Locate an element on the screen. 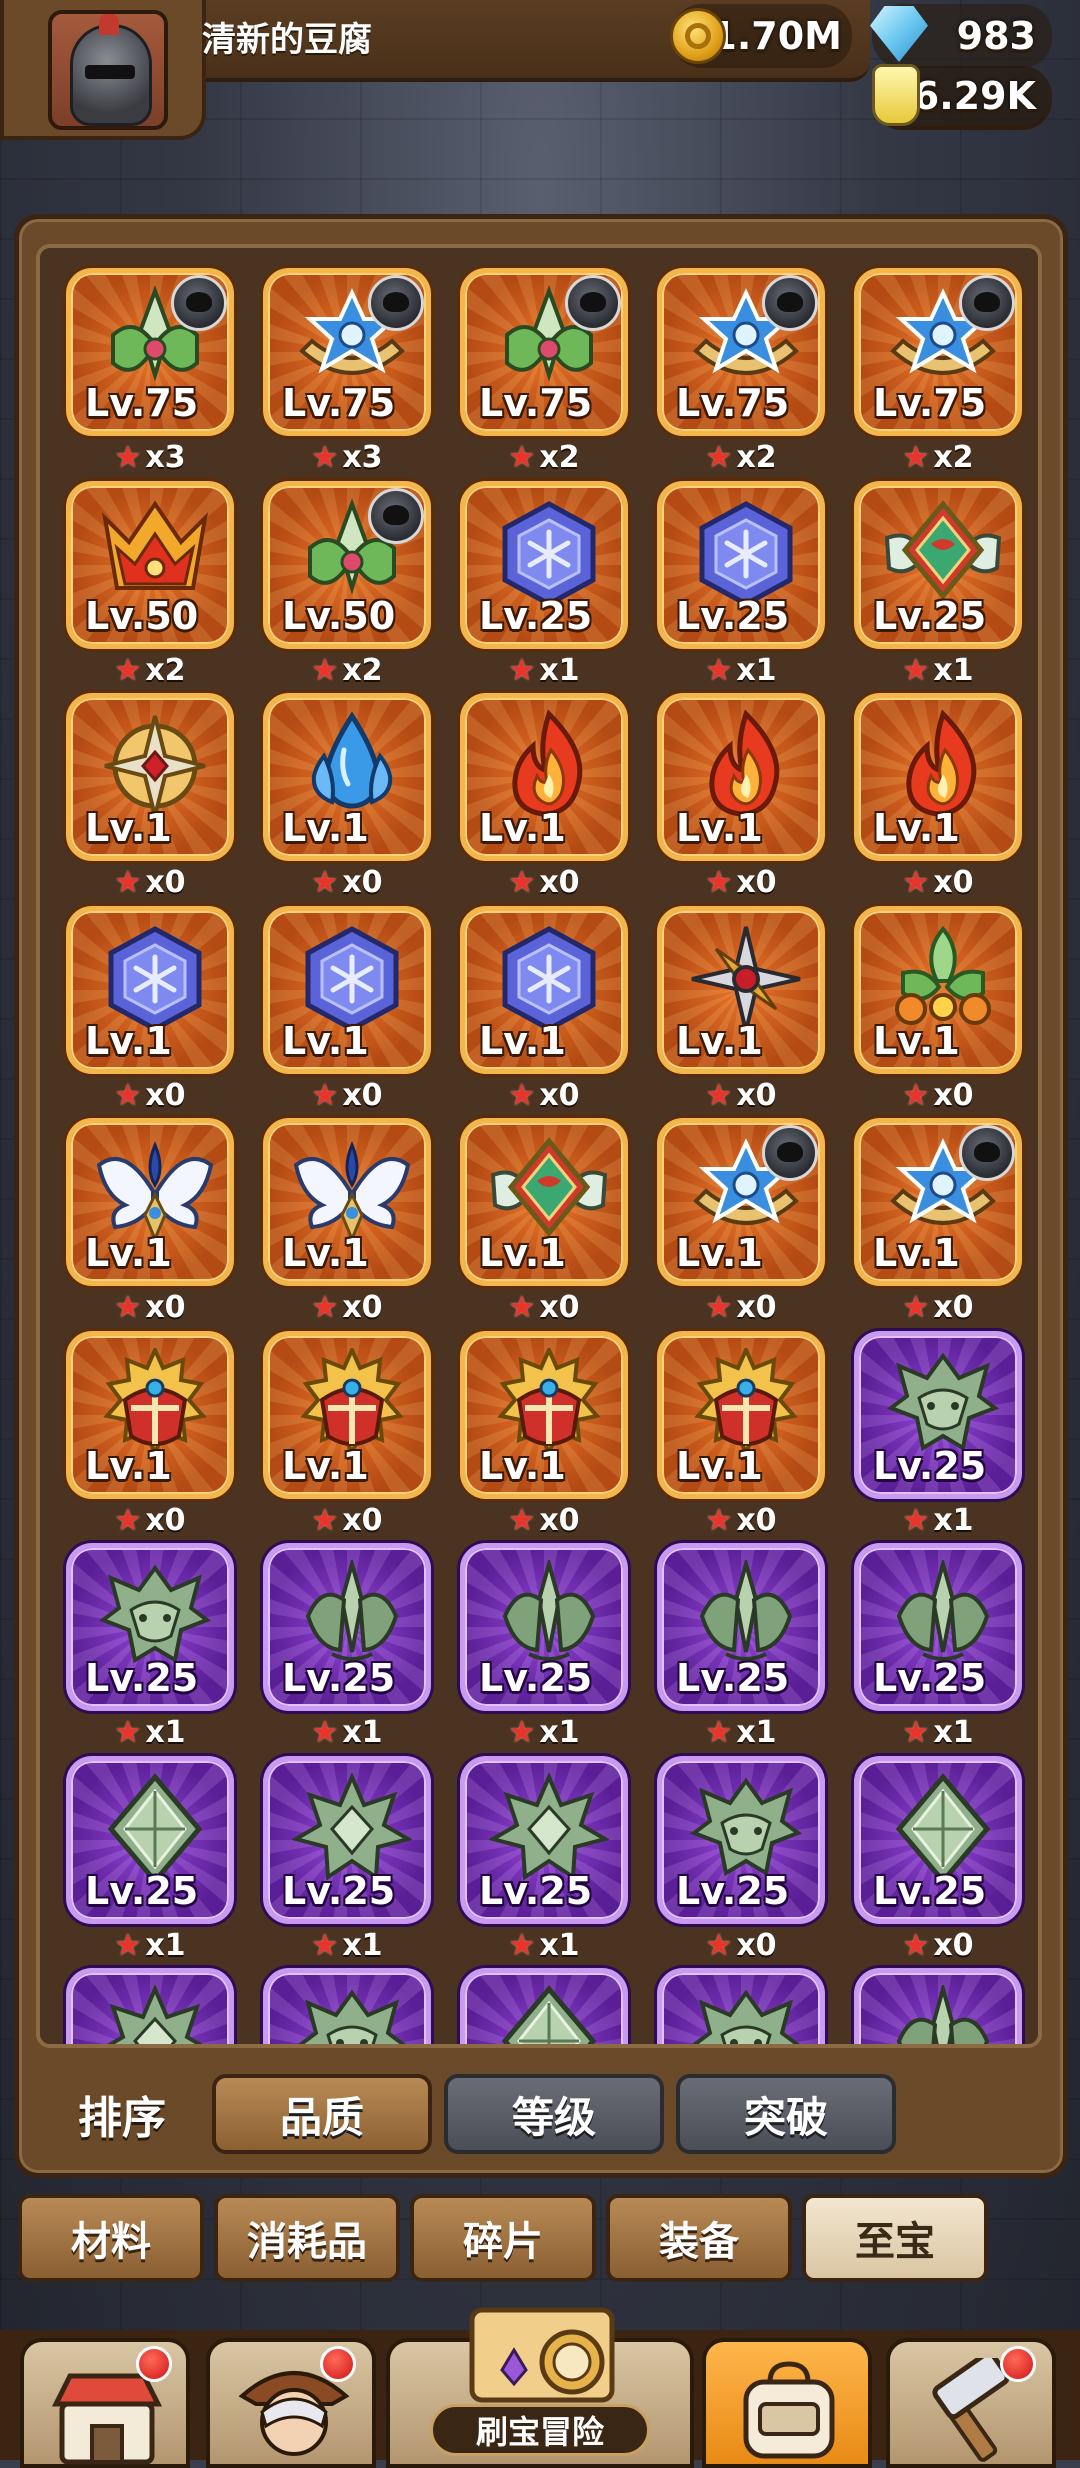 The image size is (1080, 2468). forge-badge is located at coordinates (1018, 2364).